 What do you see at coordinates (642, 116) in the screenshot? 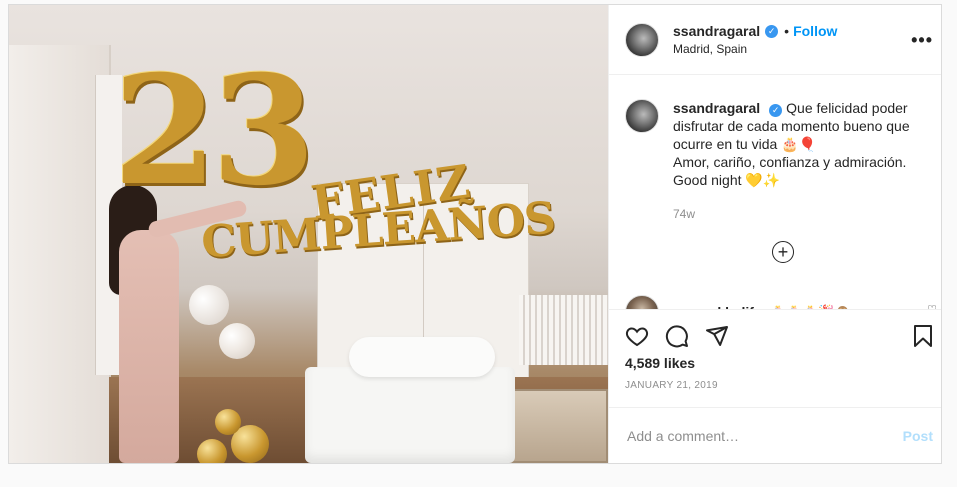
I see `caption-avatar` at bounding box center [642, 116].